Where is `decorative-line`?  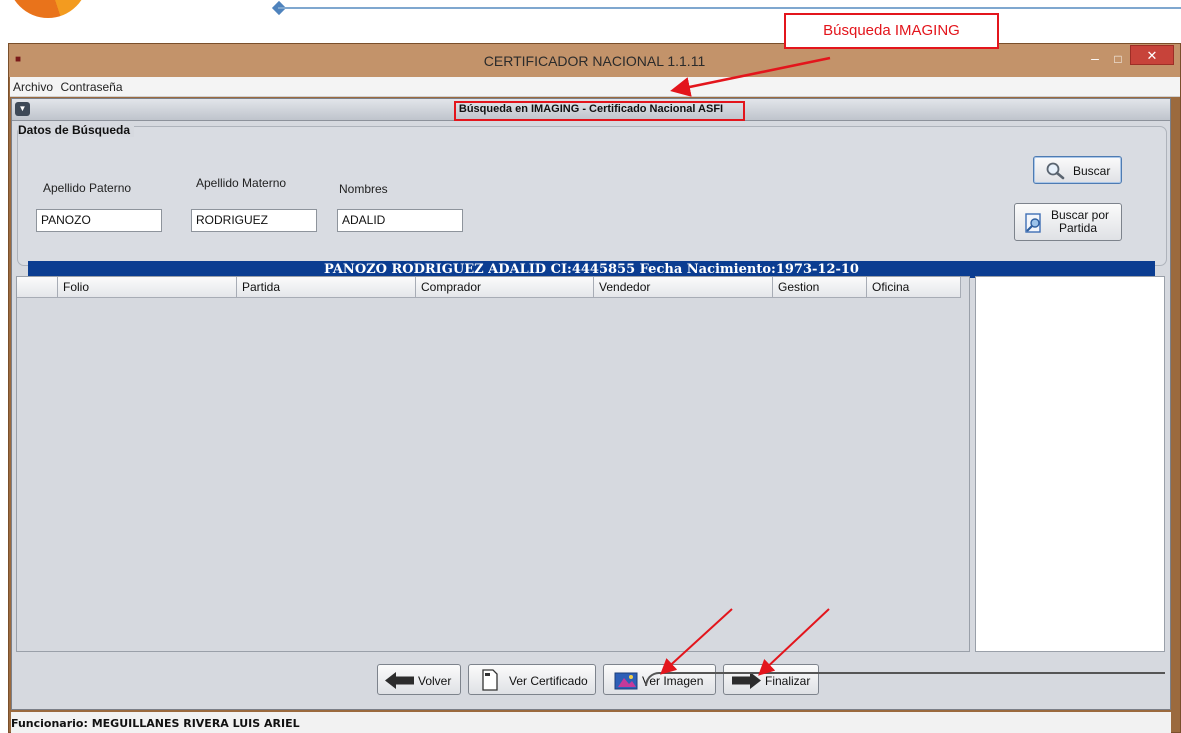
decorative-line is located at coordinates (729, 8).